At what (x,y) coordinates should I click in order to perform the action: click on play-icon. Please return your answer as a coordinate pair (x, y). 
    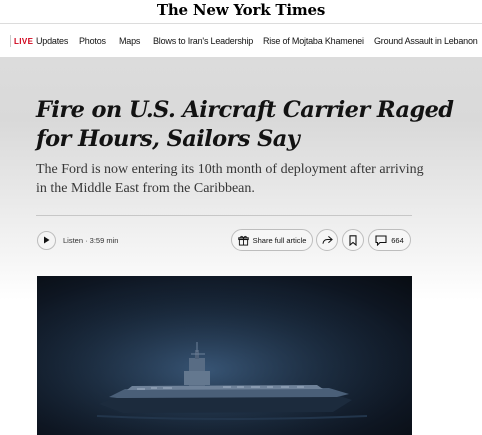
    Looking at the image, I should click on (47, 240).